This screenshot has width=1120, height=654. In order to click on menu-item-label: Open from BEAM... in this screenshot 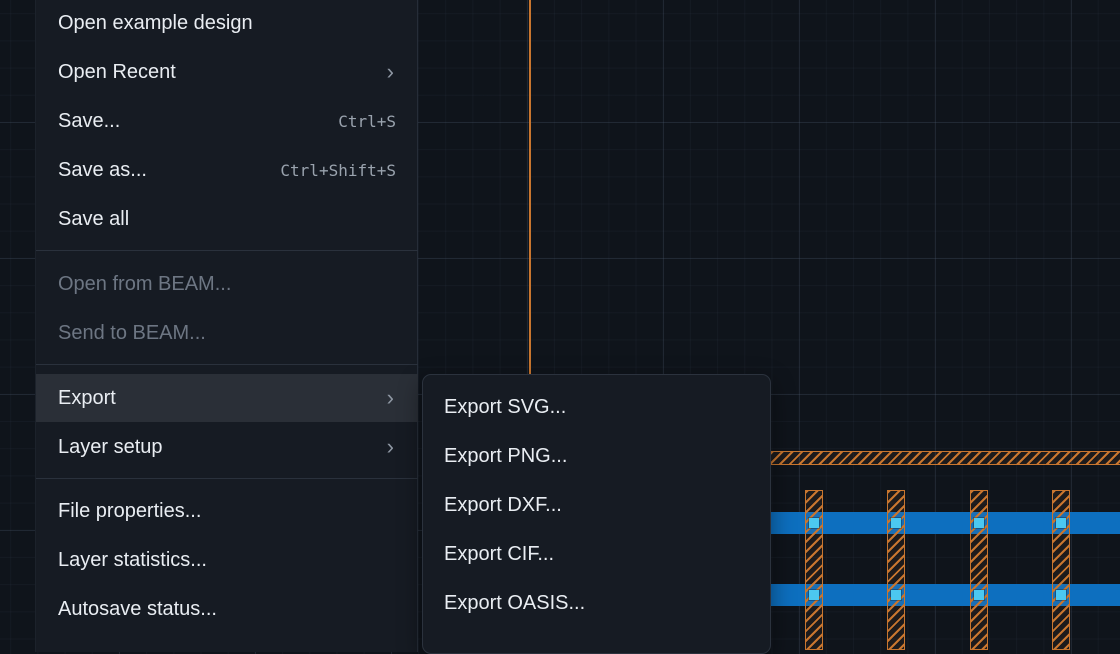, I will do `click(145, 283)`.